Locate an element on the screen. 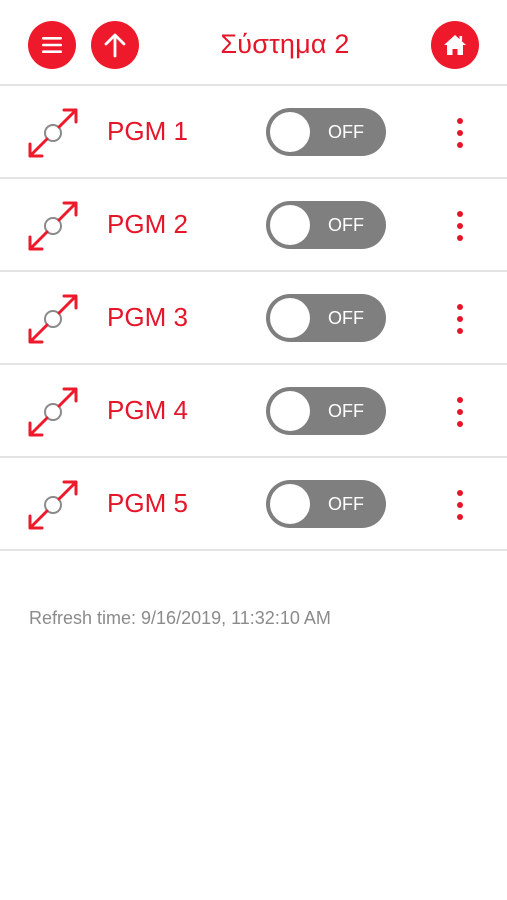  pgm-label: PGM 5 is located at coordinates (147, 503).